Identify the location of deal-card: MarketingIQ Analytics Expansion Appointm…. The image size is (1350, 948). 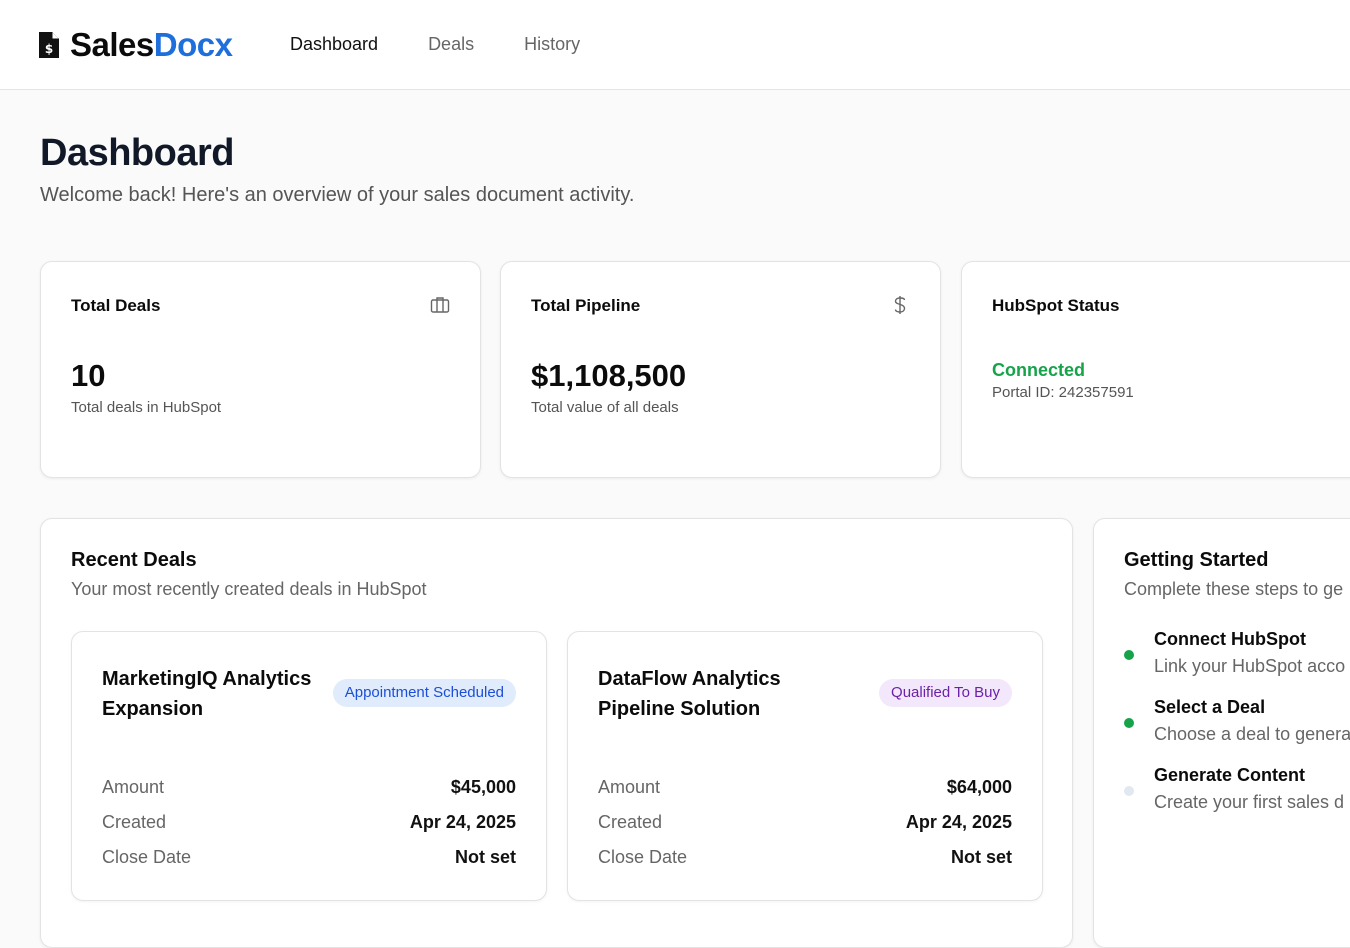
(309, 766).